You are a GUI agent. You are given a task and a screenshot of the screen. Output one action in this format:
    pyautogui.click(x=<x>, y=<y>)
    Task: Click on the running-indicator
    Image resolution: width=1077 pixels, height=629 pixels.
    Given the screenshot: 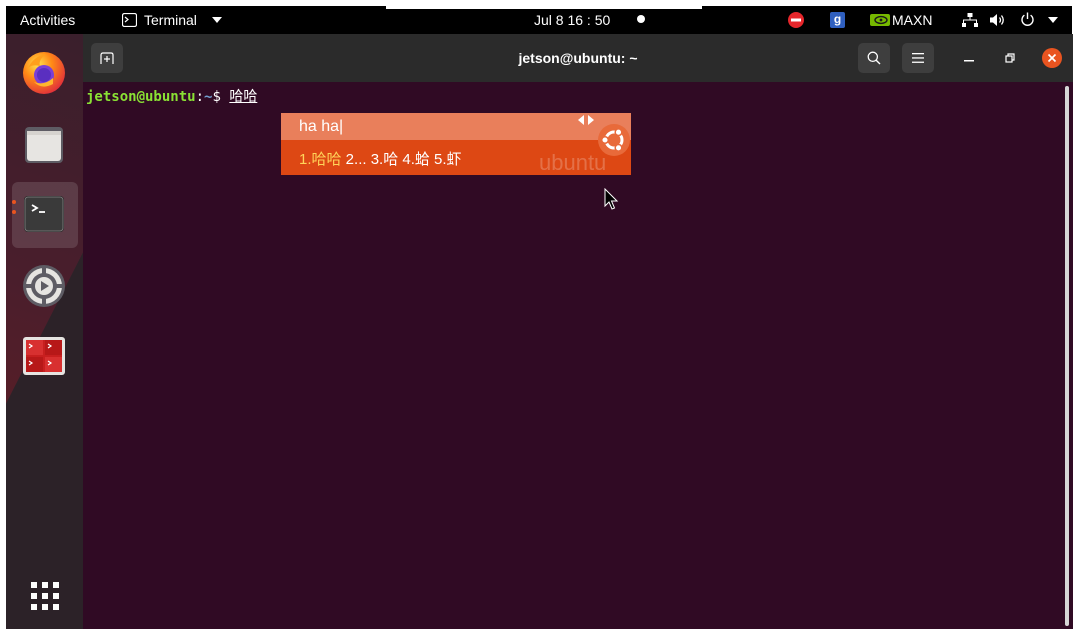 What is the action you would take?
    pyautogui.click(x=14, y=212)
    